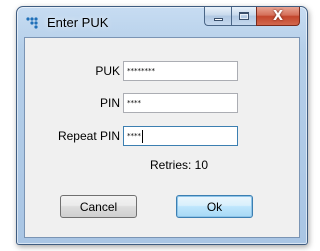 This screenshot has height=251, width=320. I want to click on caption-buttons: X, so click(252, 16).